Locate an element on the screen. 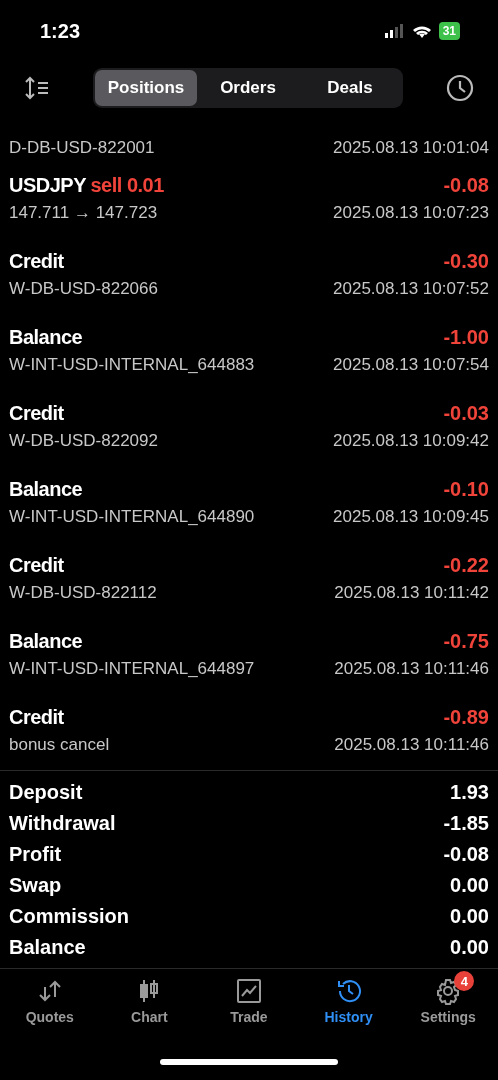 This screenshot has height=1080, width=498. deal-comment: W-DB-USD-822092 is located at coordinates (83, 440).